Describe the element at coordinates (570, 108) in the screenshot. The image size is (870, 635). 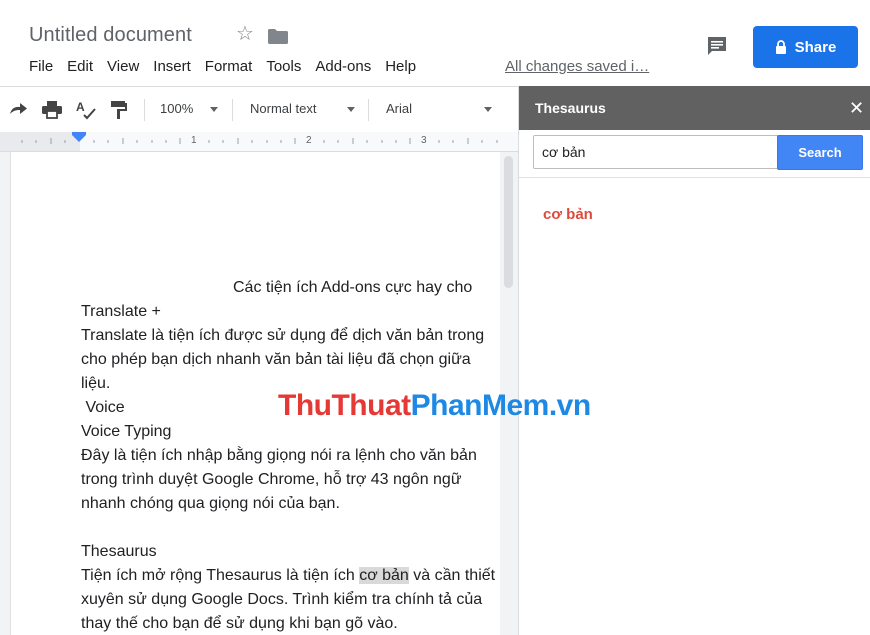
I see `sidebar-title: Thesaurus` at that location.